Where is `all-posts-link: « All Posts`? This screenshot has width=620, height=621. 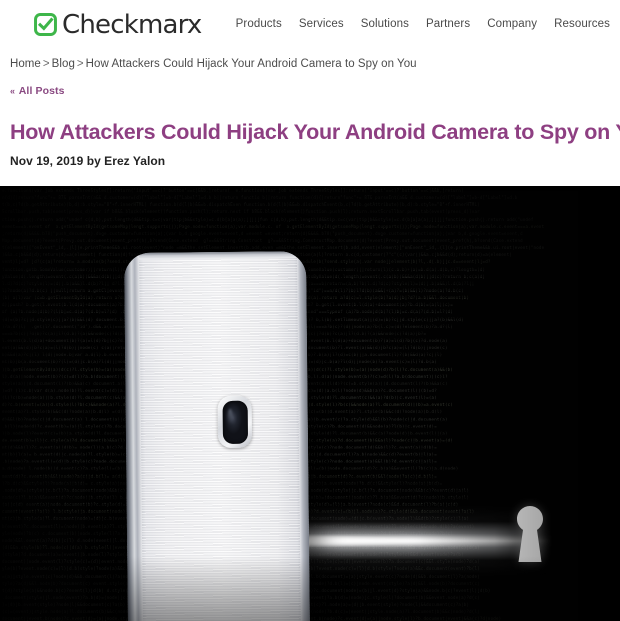
all-posts-link: « All Posts is located at coordinates (37, 91).